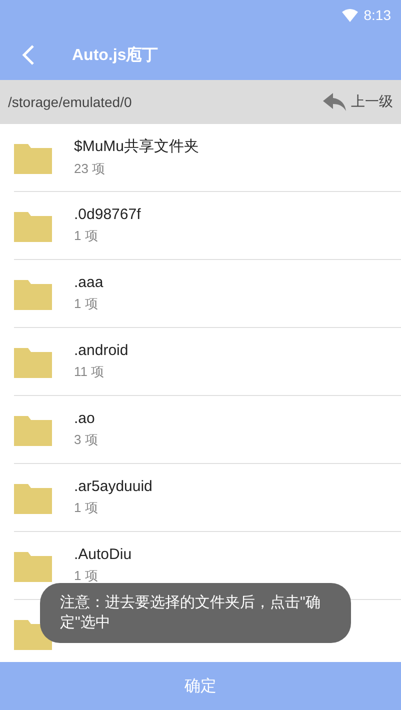 This screenshot has width=401, height=710. What do you see at coordinates (89, 282) in the screenshot?
I see `folder-name: .aaa` at bounding box center [89, 282].